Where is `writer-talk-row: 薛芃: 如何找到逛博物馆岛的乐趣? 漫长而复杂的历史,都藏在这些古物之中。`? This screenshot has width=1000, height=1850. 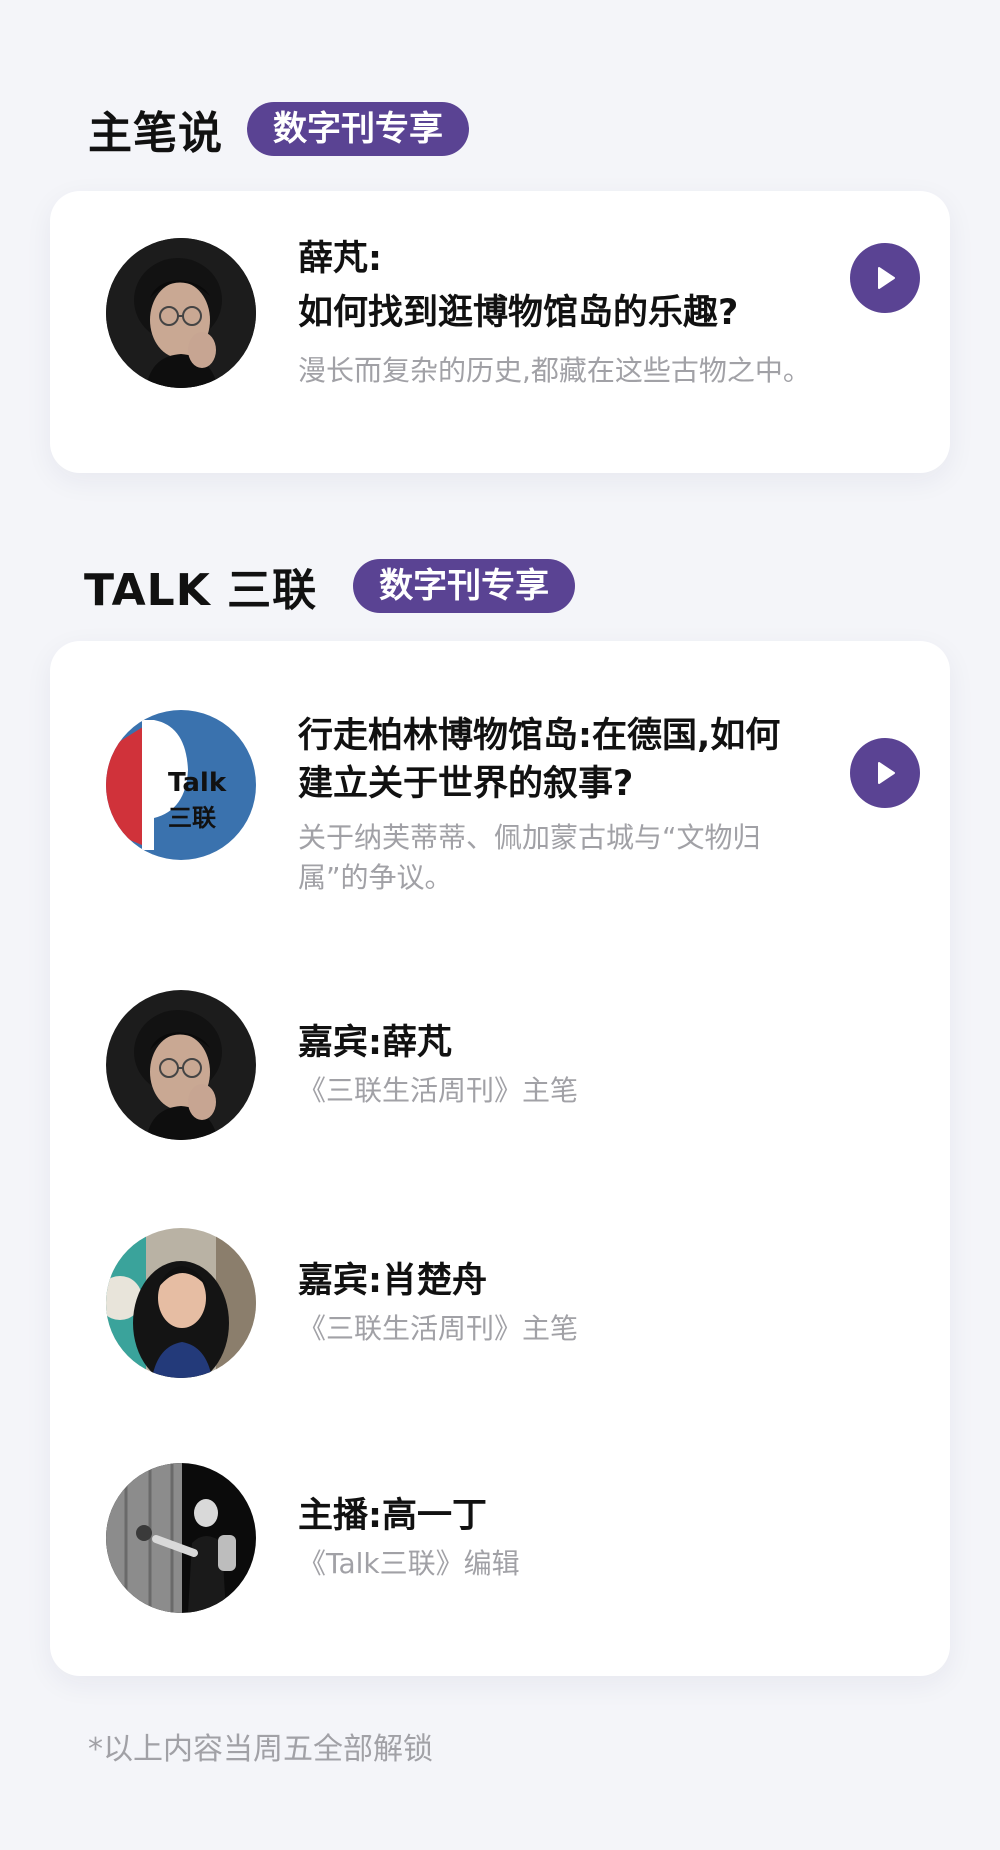 writer-talk-row: 薛芃: 如何找到逛博物馆岛的乐趣? 漫长而复杂的历史,都藏在这些古物之中。 is located at coordinates (513, 313).